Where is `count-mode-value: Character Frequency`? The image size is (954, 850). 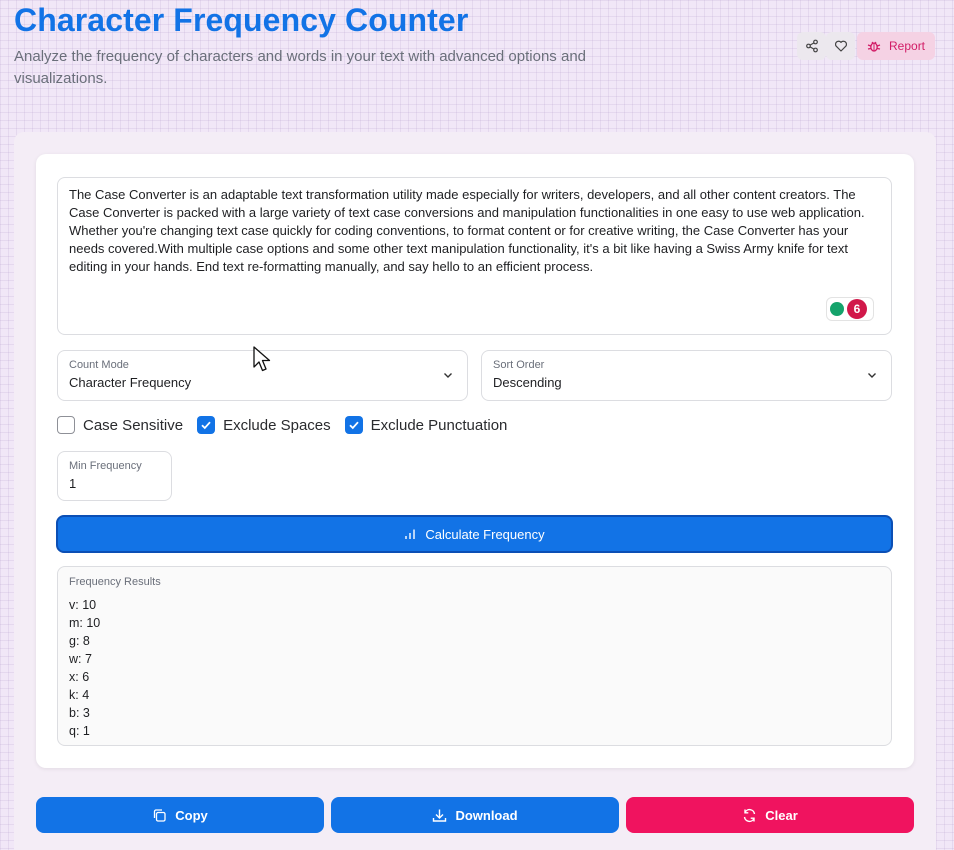 count-mode-value: Character Frequency is located at coordinates (130, 382).